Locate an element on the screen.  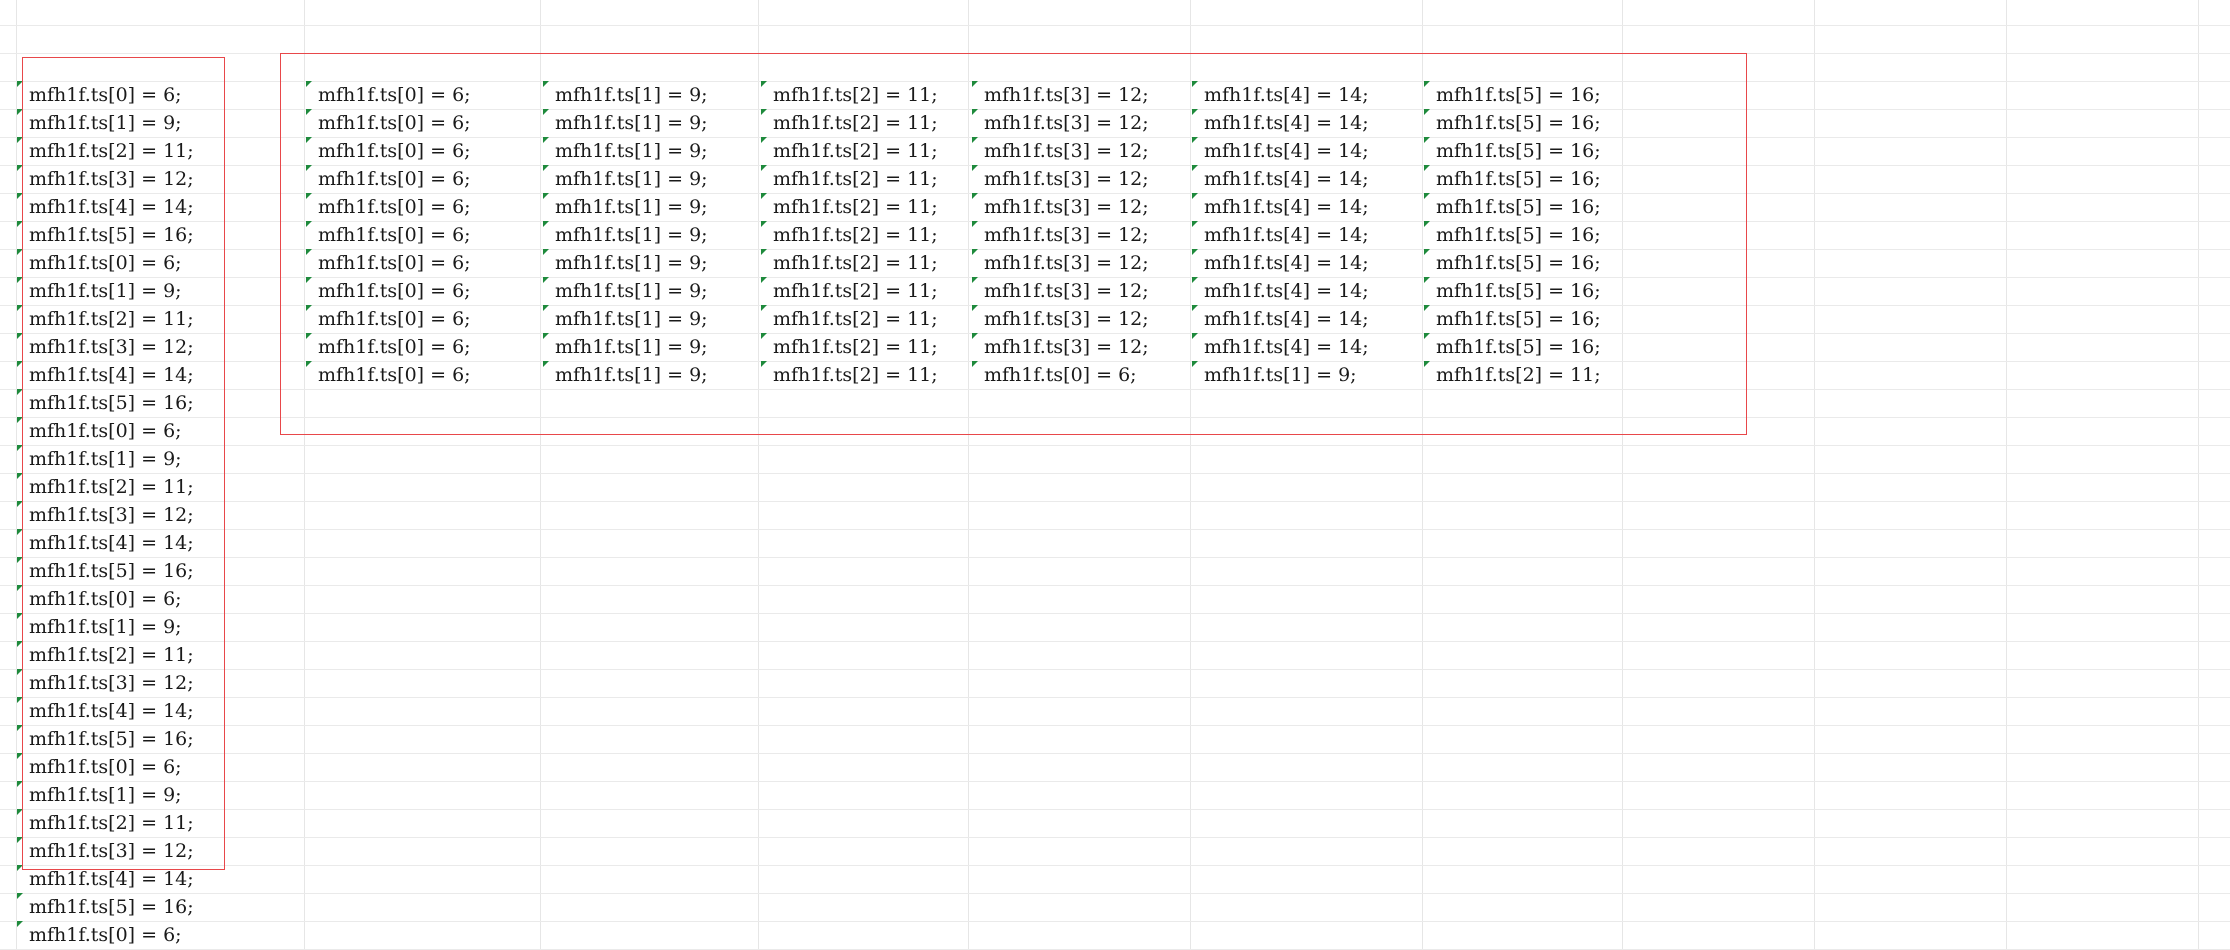
cell-left-25: mfh1f.ts[1] = 9; is located at coordinates (99, 795).